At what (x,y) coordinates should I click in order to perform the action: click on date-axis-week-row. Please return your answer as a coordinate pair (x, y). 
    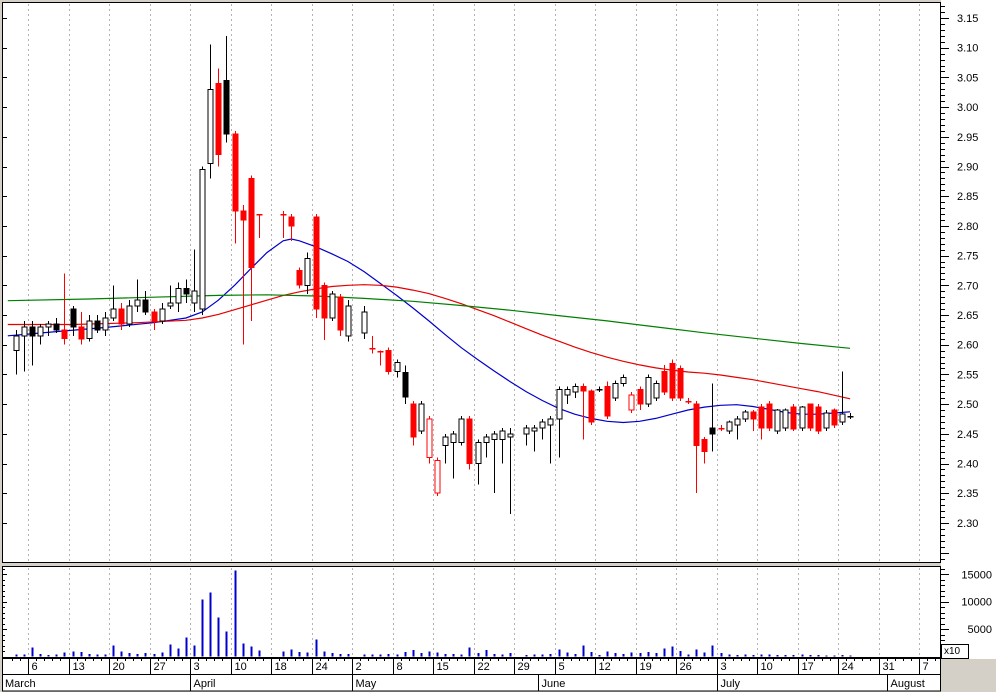
    Looking at the image, I should click on (471, 666).